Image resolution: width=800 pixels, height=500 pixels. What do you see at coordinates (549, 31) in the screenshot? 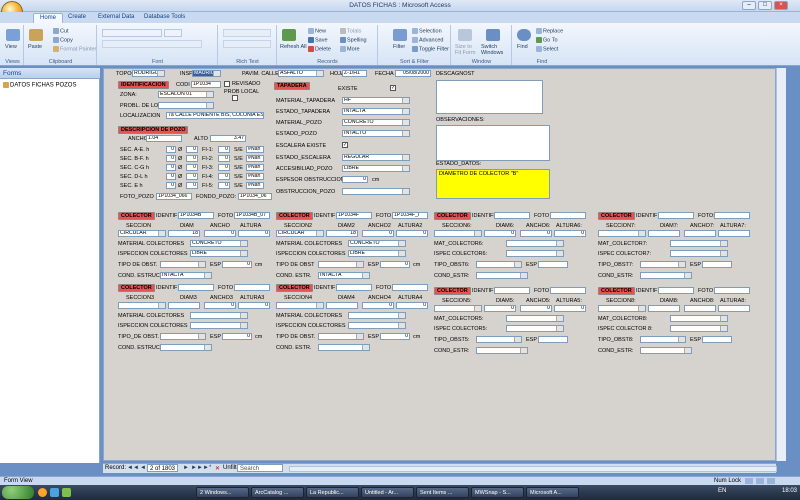
I see `replace-button: Replace` at bounding box center [549, 31].